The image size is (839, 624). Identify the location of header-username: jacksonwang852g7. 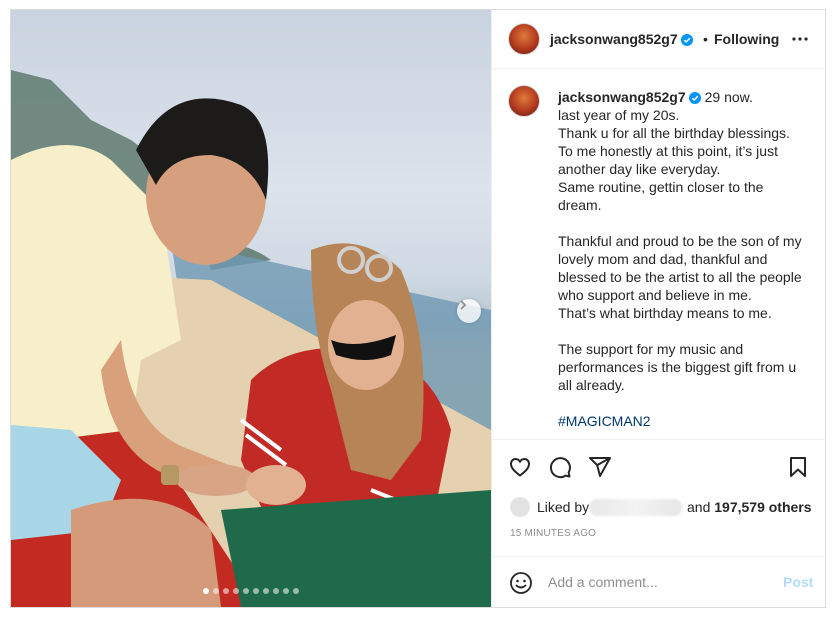
(621, 39).